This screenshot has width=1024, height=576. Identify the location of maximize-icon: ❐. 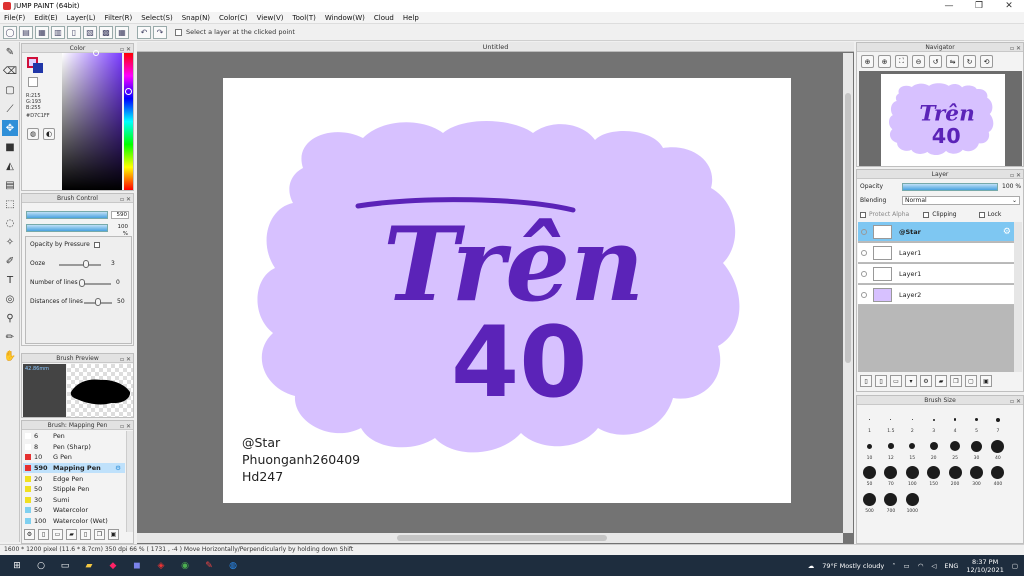
(979, 6).